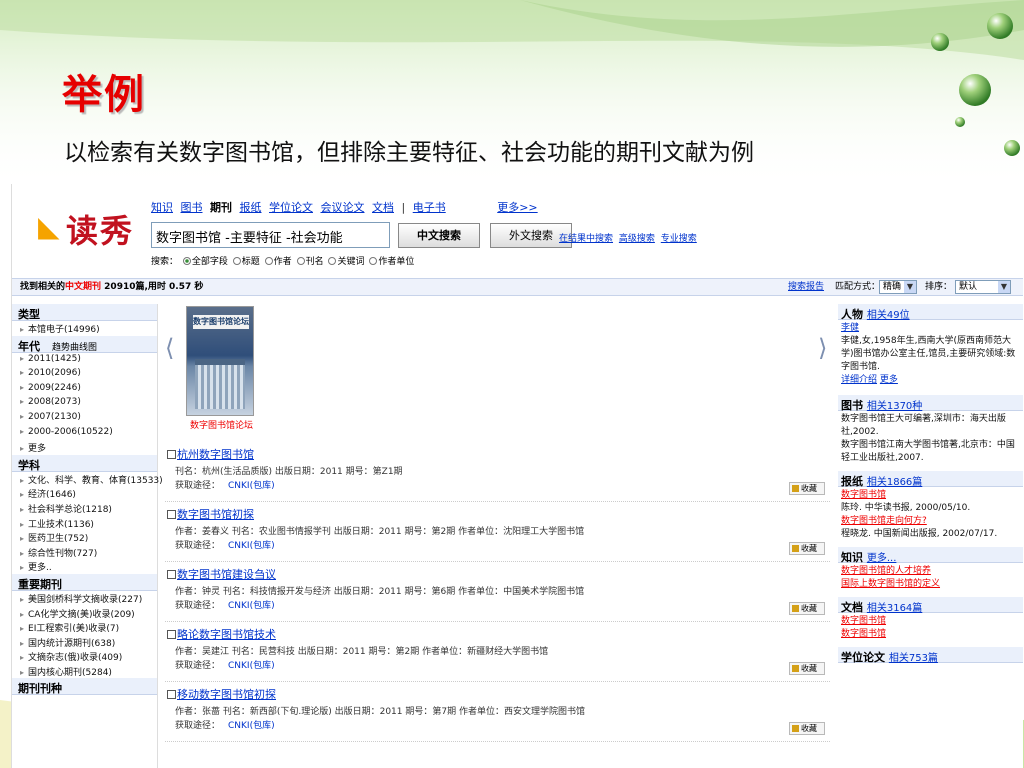 The image size is (1024, 768). Describe the element at coordinates (84, 403) in the screenshot. I see `facet-item: 2008(2073)` at that location.